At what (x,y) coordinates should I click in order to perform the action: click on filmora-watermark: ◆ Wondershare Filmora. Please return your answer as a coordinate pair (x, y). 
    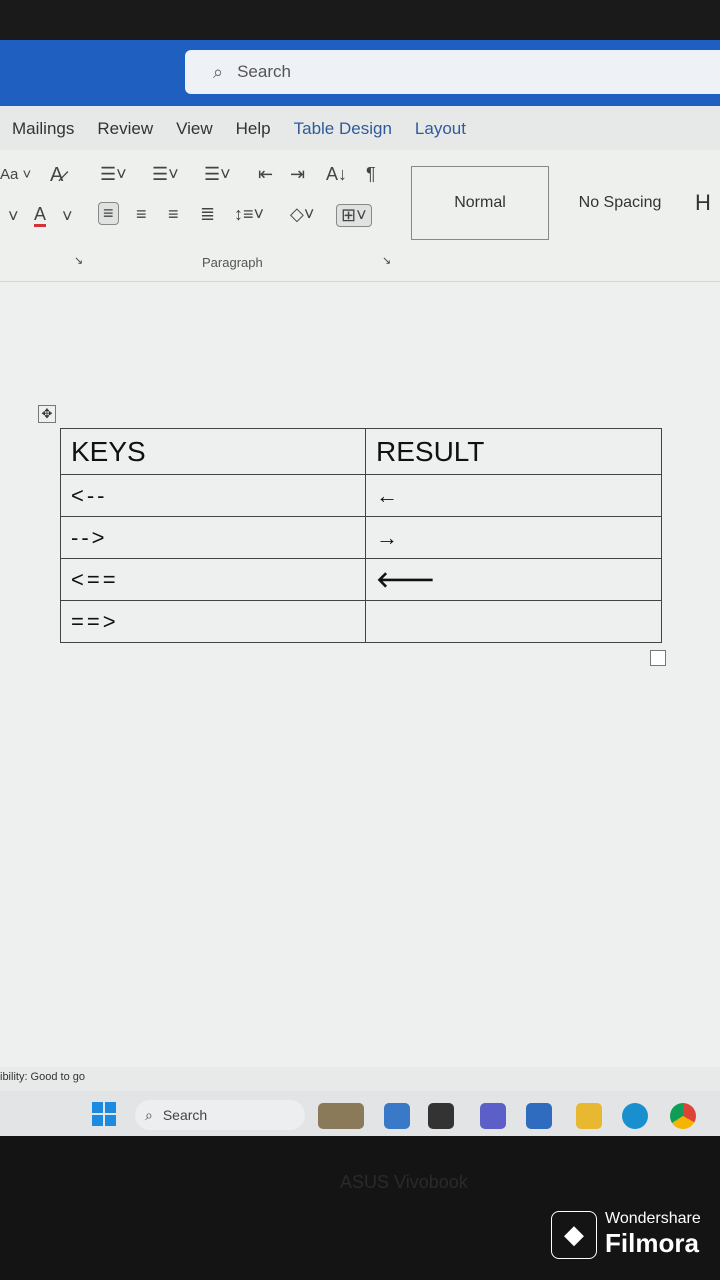
    Looking at the image, I should click on (626, 1234).